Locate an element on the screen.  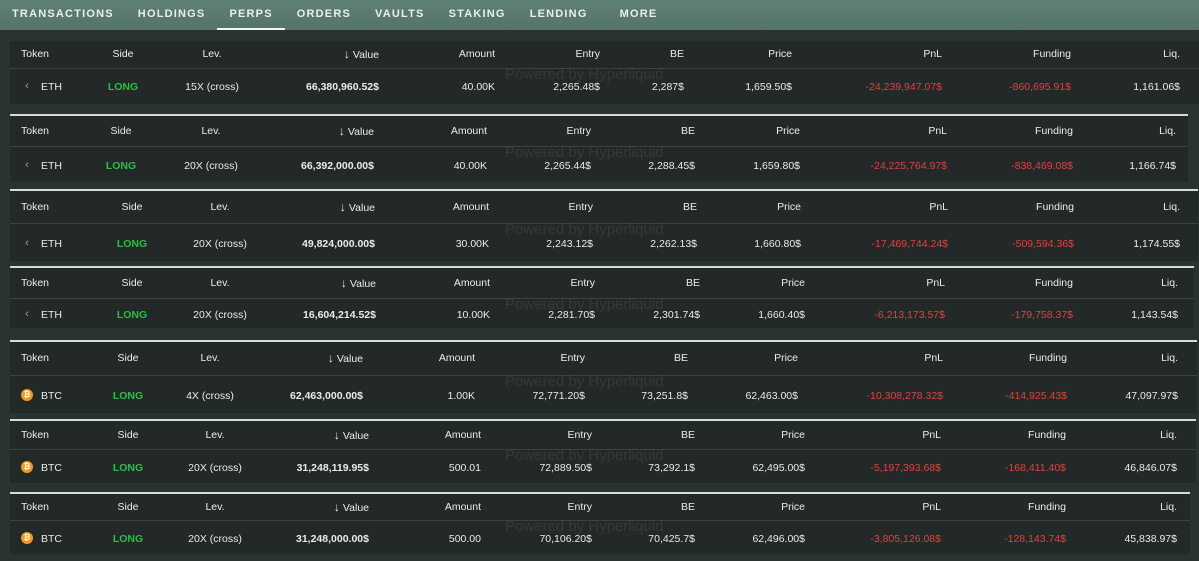
cell-liq: 1,161.06$ is located at coordinates (1156, 87).